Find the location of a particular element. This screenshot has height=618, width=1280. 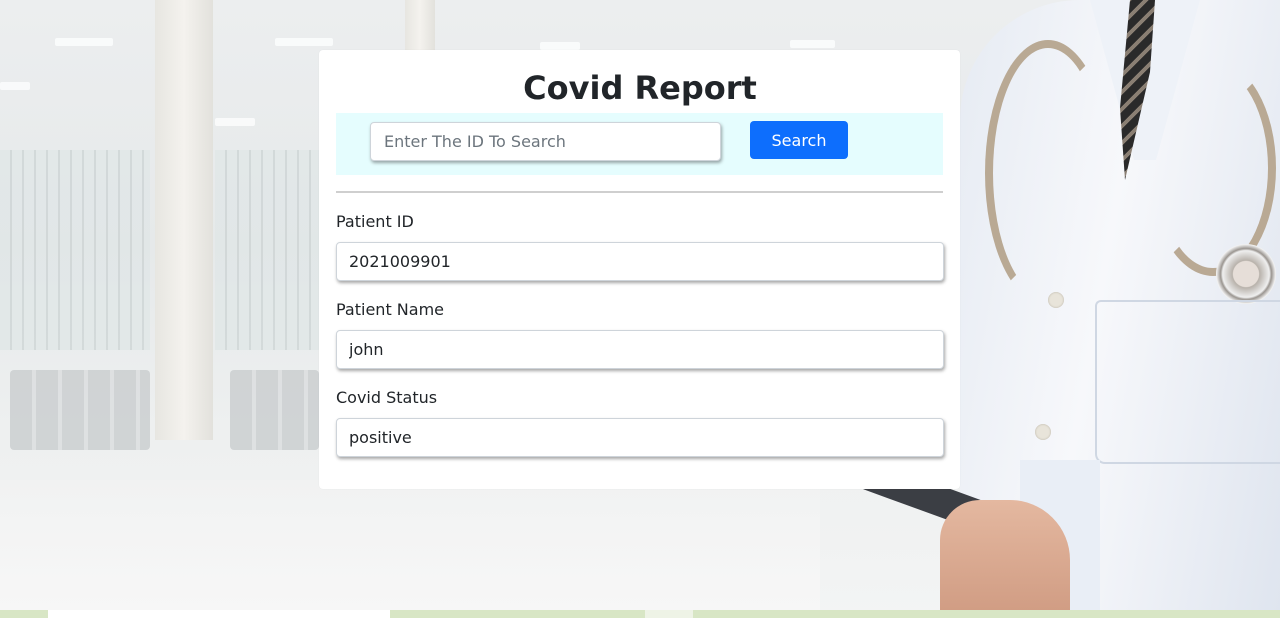

patient-id-field is located at coordinates (640, 261).